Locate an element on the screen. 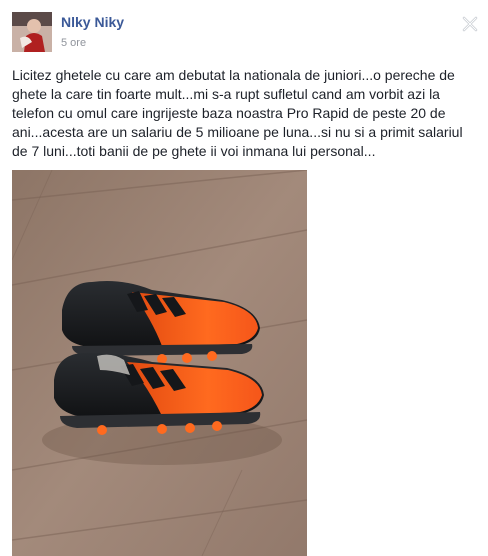  post-timestamp: 5 ore is located at coordinates (73, 43).